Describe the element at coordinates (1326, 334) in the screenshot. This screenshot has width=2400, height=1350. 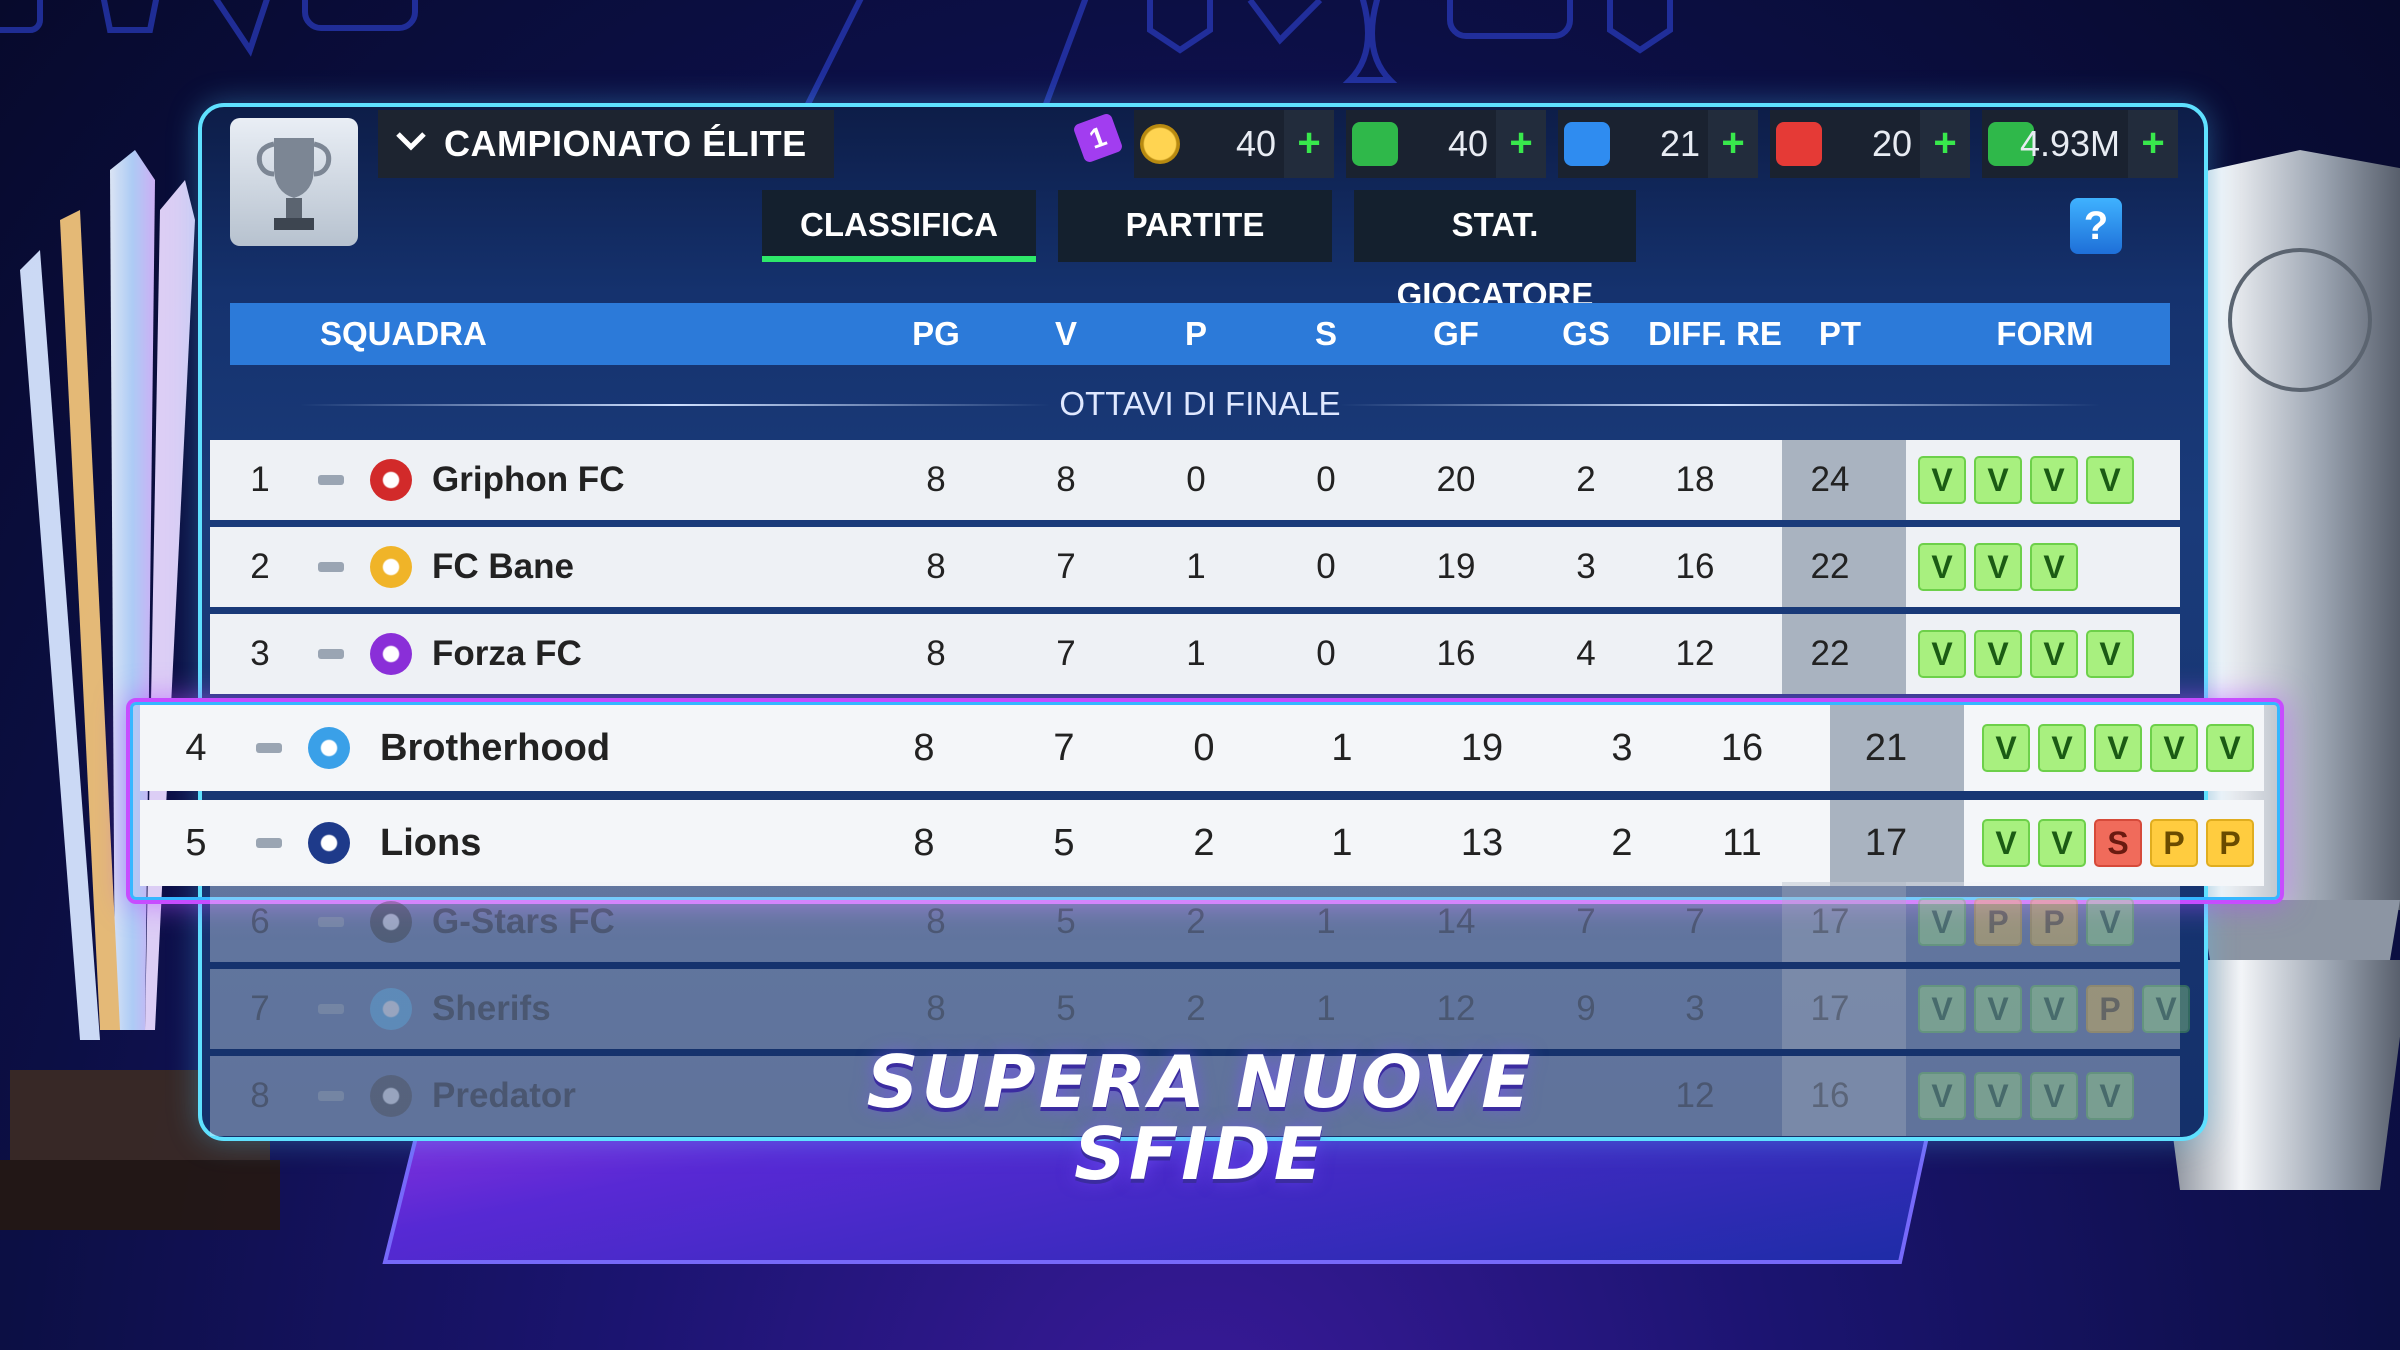
I see `col-s: S` at that location.